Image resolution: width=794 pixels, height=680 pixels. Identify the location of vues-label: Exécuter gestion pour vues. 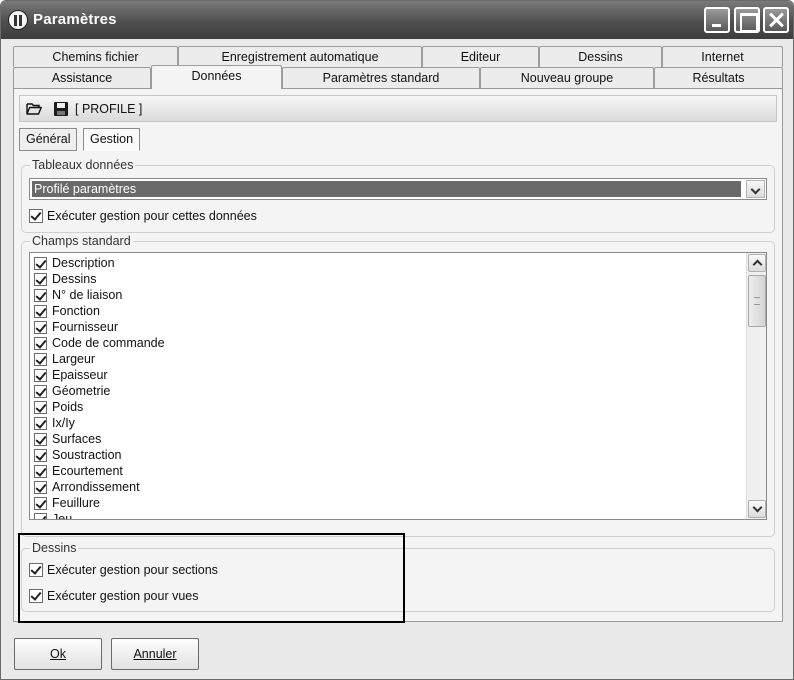
(123, 595).